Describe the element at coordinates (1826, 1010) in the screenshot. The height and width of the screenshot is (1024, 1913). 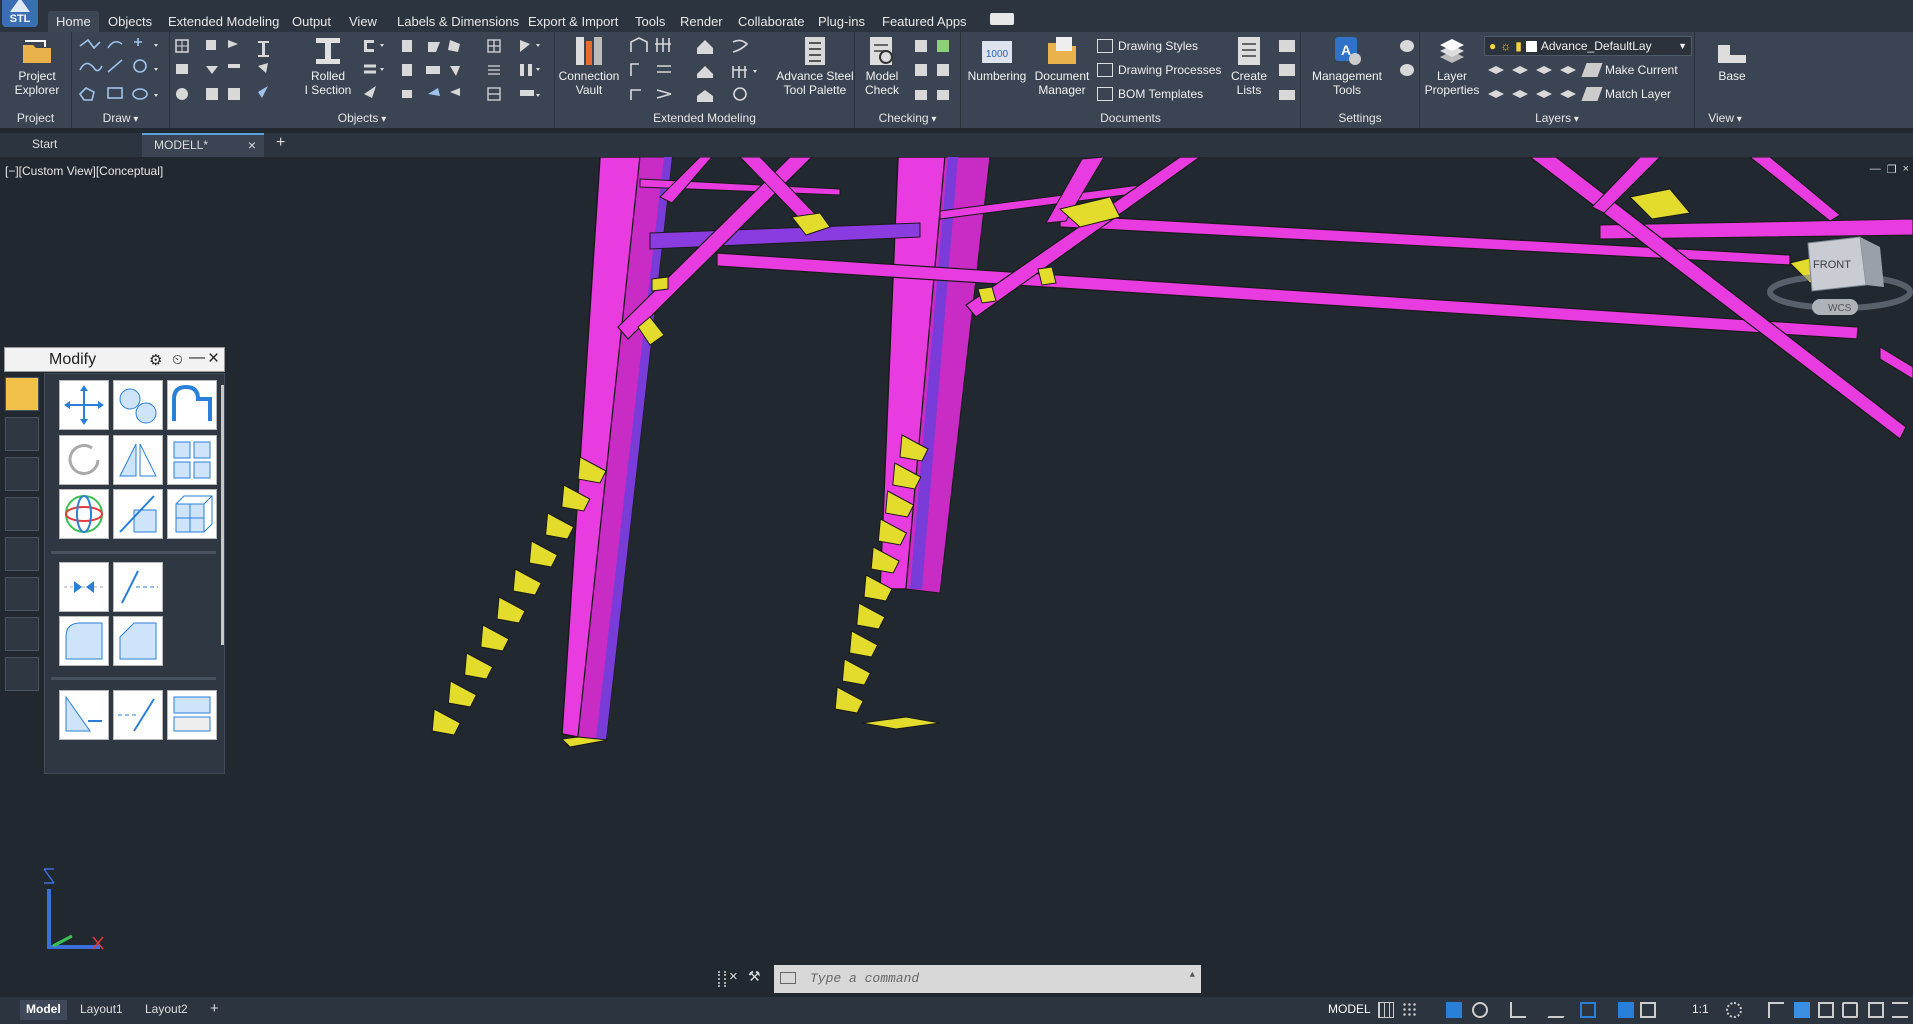
I see `isolate-objects-icon` at that location.